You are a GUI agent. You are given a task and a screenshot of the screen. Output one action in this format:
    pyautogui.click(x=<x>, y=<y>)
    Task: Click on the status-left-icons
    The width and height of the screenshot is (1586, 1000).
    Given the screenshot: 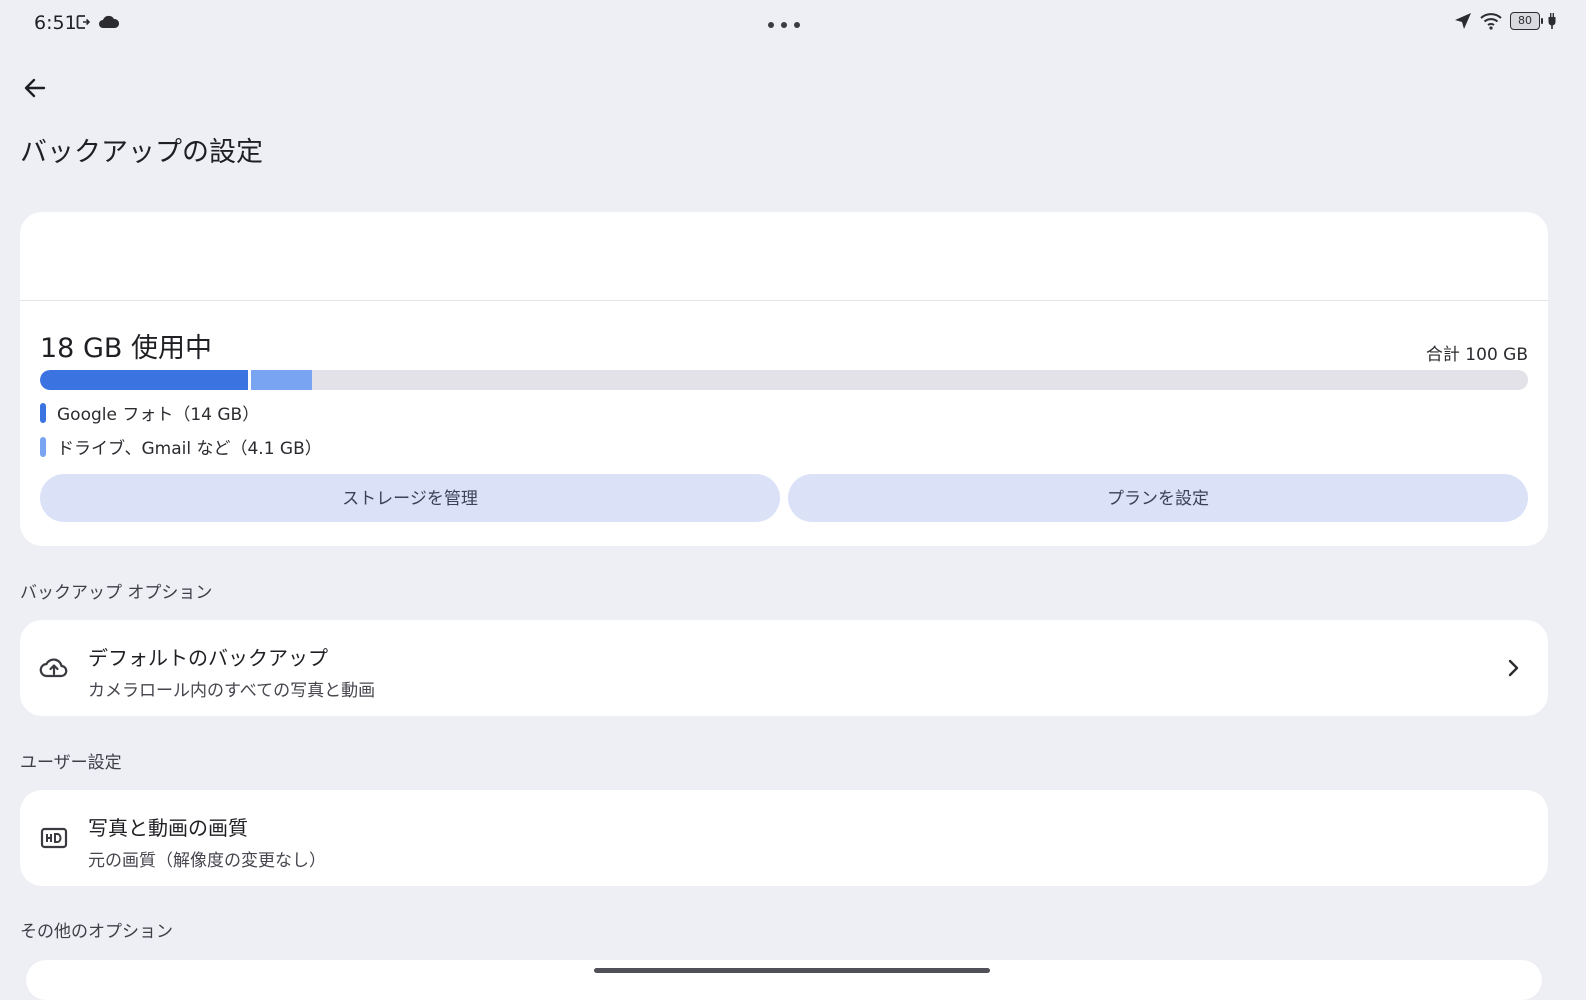 What is the action you would take?
    pyautogui.click(x=98, y=22)
    